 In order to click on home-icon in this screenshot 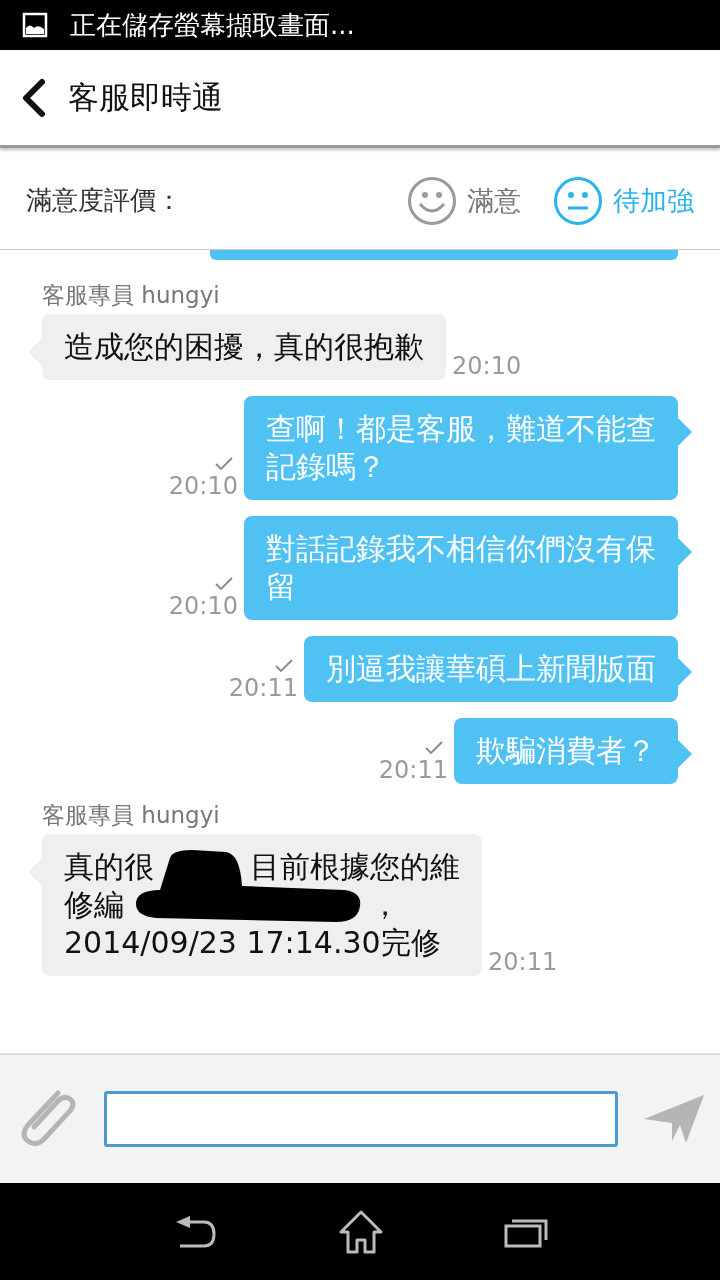, I will do `click(361, 1231)`.